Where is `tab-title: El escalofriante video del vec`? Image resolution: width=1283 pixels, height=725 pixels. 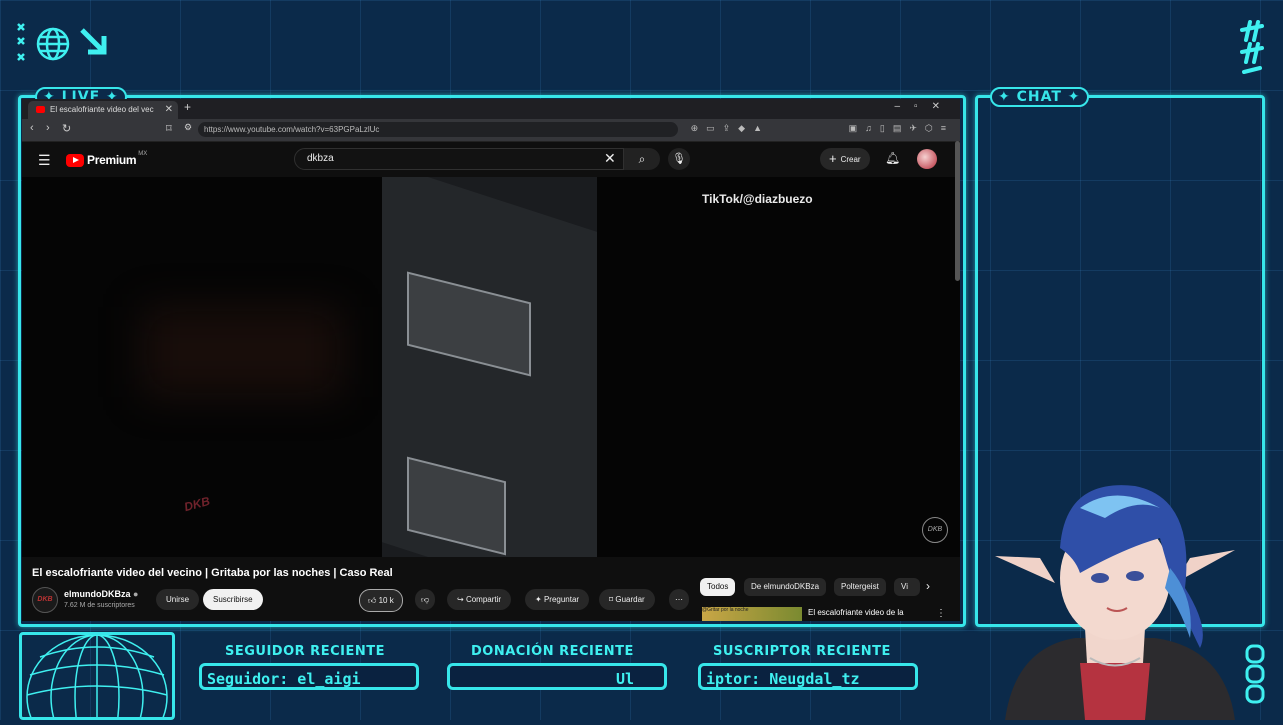
tab-title: El escalofriante video del vec is located at coordinates (102, 109).